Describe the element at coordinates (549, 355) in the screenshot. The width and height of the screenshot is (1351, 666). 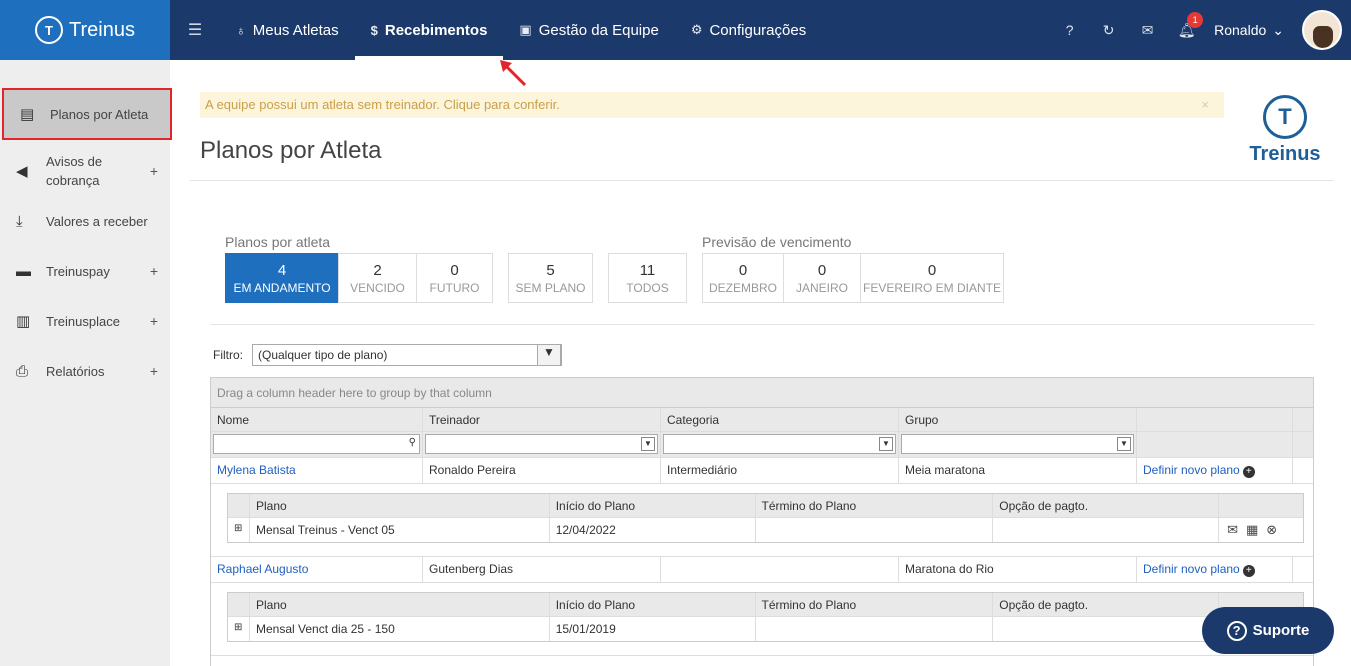
I see `filter-icon: ▼` at that location.